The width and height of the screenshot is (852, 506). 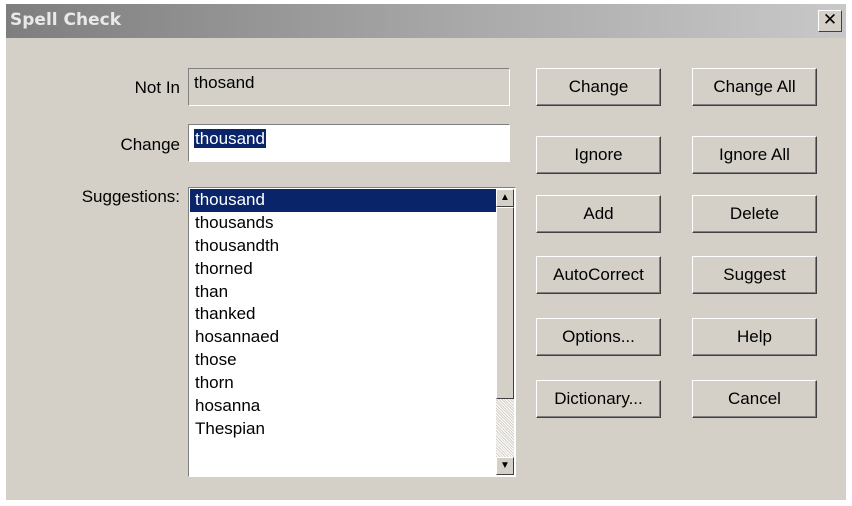 I want to click on suggest-button: Suggest, so click(x=754, y=275).